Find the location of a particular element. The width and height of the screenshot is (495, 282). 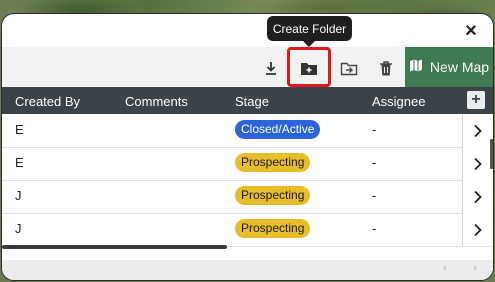

table-header: Created By Comments Stage Assignee + is located at coordinates (247, 100).